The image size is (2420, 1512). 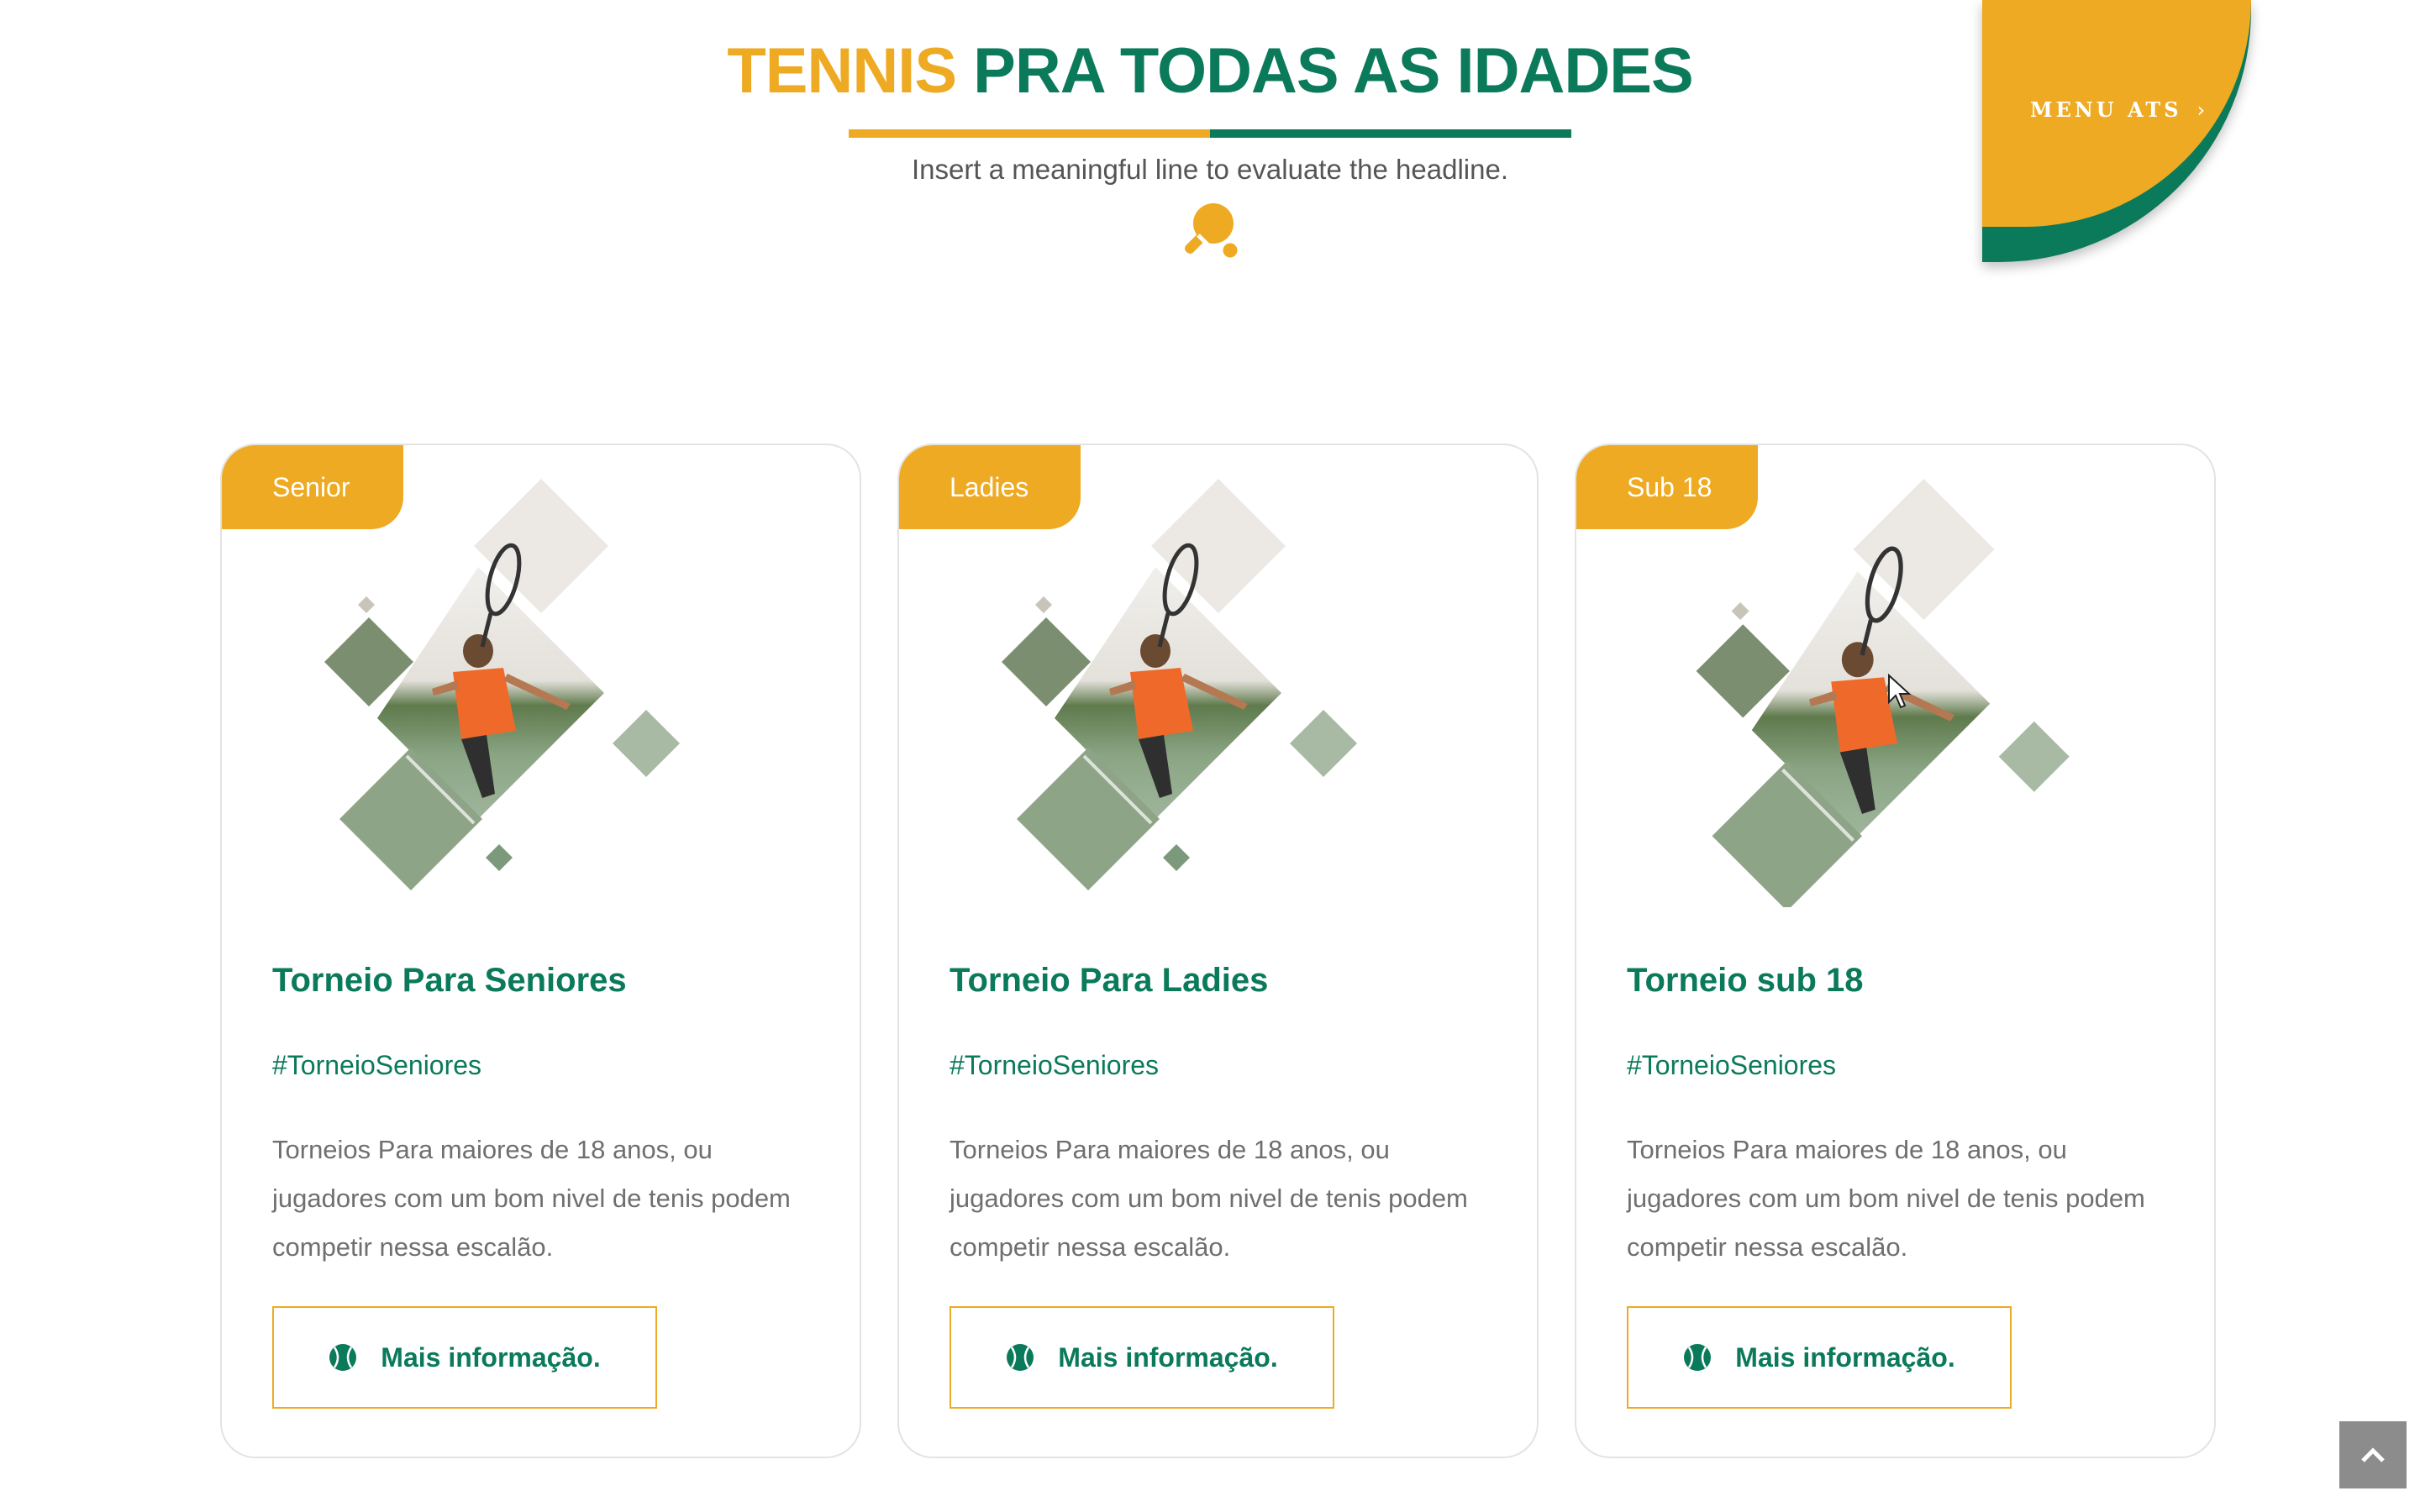 What do you see at coordinates (2106, 109) in the screenshot?
I see `menu-ats-label: MENU ATS` at bounding box center [2106, 109].